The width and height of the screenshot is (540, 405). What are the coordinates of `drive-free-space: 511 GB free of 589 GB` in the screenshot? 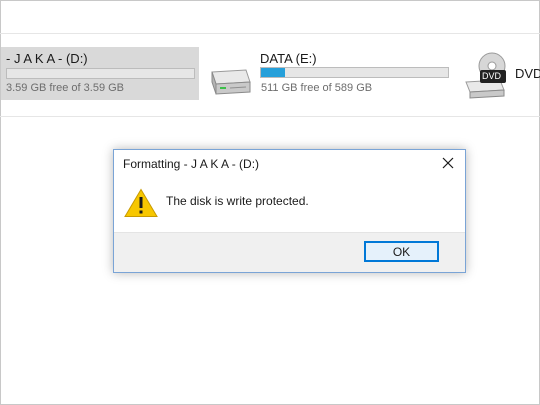 It's located at (317, 88).